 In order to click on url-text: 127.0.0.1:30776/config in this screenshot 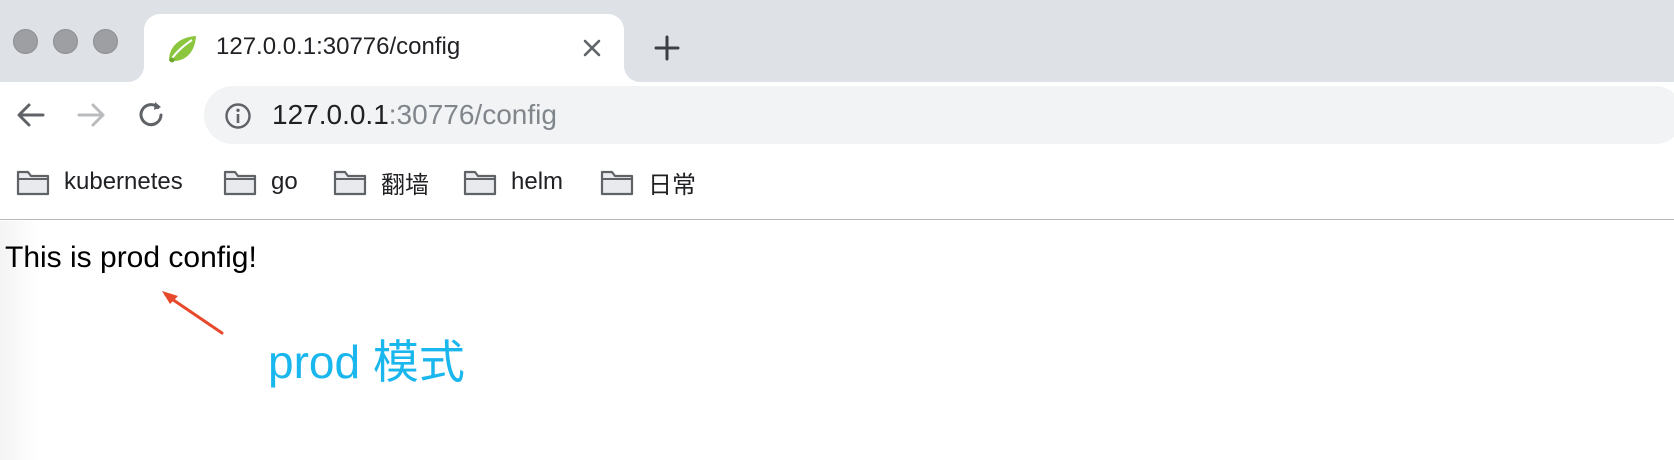, I will do `click(414, 115)`.